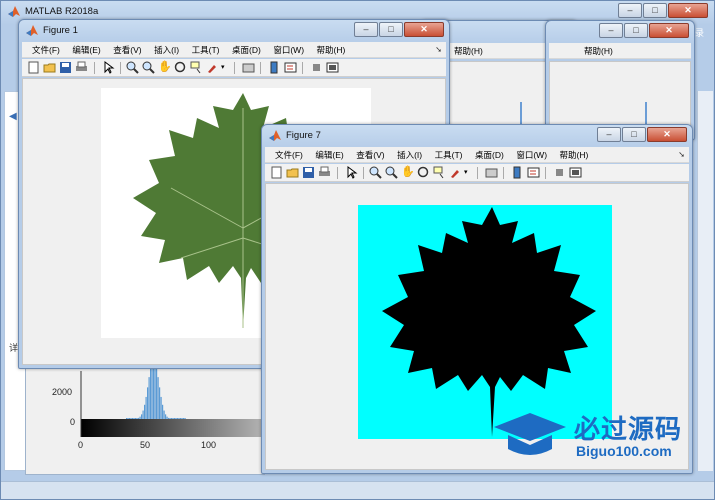 Image resolution: width=715 pixels, height=500 pixels. What do you see at coordinates (13, 116) in the screenshot?
I see `nav-back-icon: ◀` at bounding box center [13, 116].